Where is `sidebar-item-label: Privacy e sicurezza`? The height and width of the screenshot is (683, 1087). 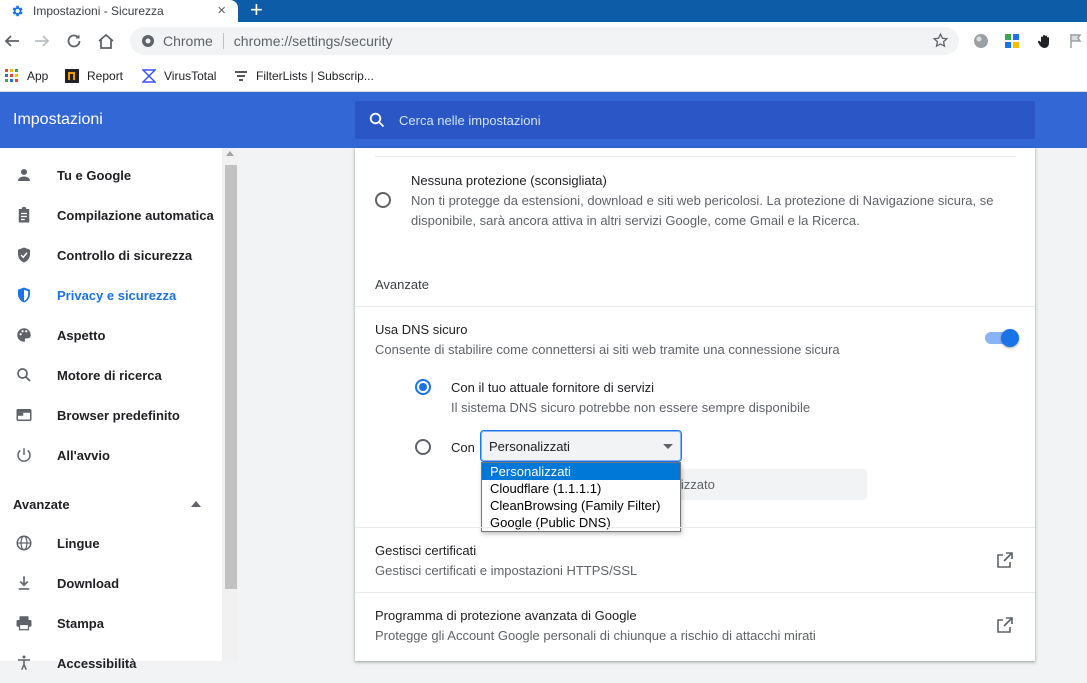
sidebar-item-label: Privacy e sicurezza is located at coordinates (117, 295).